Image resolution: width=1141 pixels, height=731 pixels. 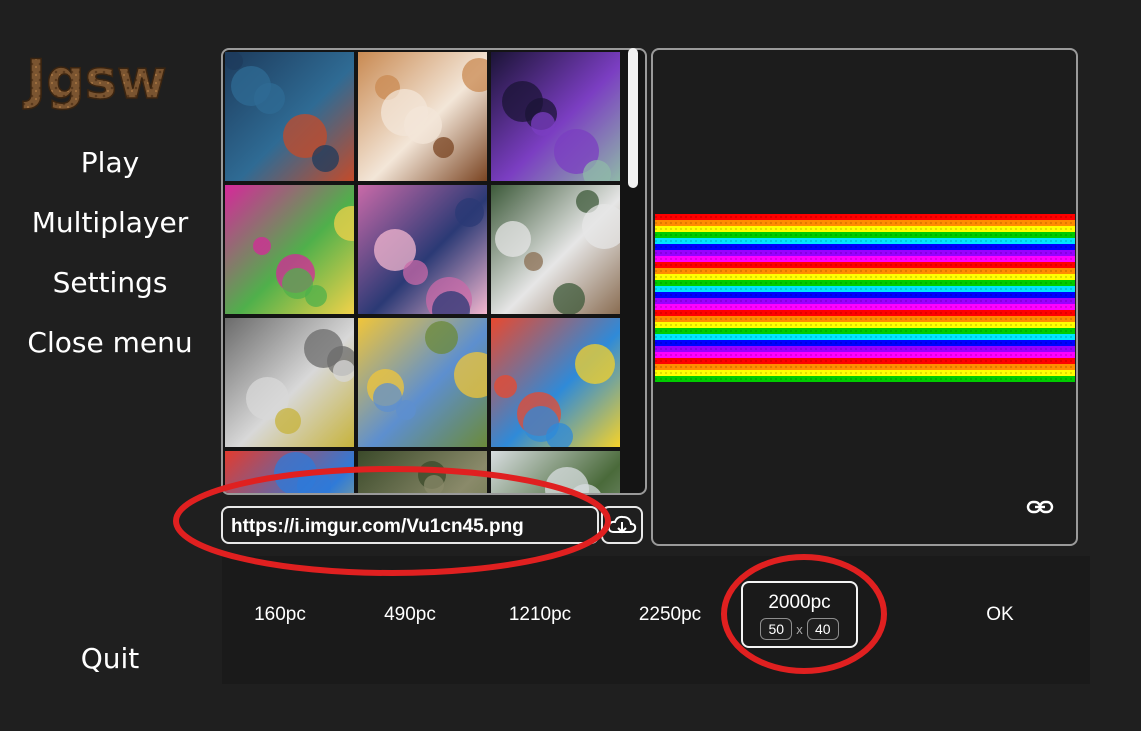 I want to click on rainbow-puzzle-preview, so click(x=865, y=298).